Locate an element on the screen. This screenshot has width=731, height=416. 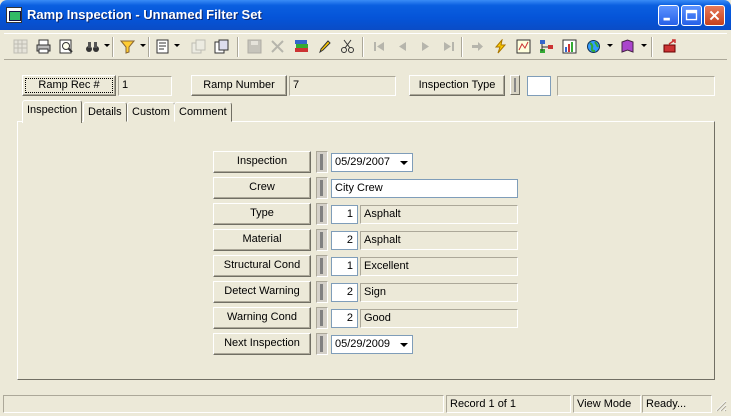
report-dropdown-arrow is located at coordinates (177, 45).